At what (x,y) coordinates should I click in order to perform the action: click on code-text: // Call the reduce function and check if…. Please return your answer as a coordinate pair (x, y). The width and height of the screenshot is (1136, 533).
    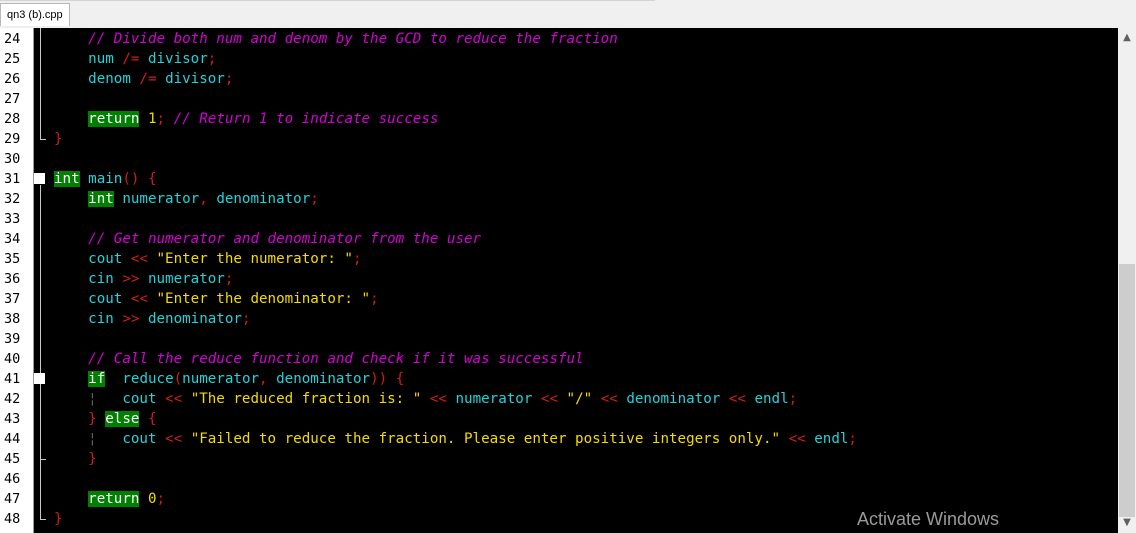
    Looking at the image, I should click on (319, 359).